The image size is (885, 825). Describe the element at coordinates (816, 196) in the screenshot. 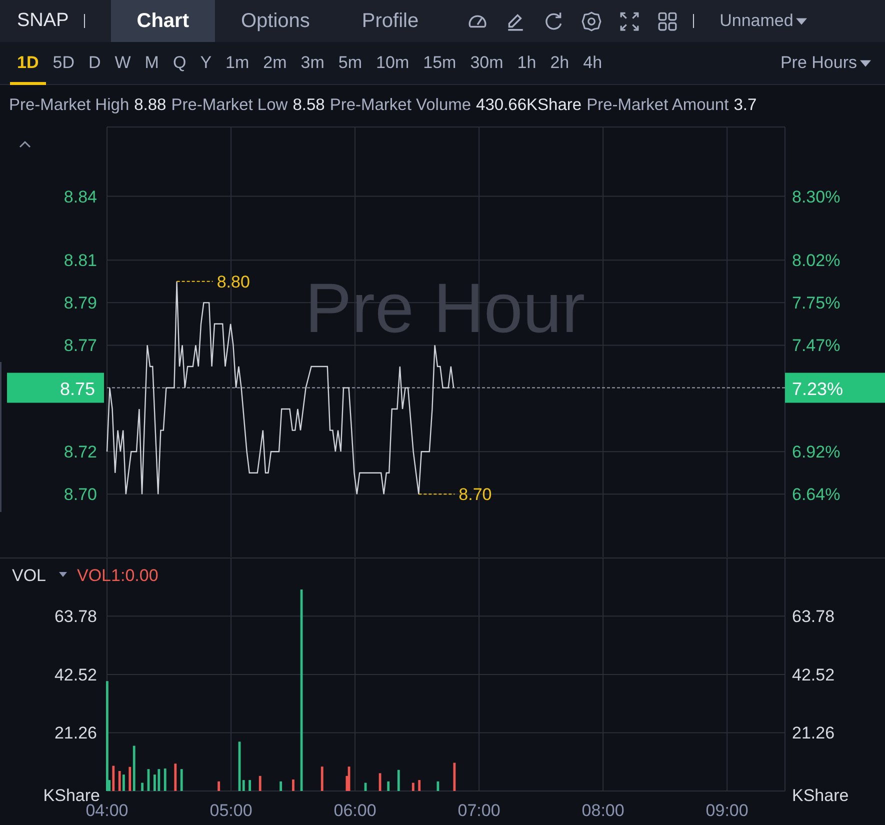

I see `percent-axis-label: 8.30%` at that location.